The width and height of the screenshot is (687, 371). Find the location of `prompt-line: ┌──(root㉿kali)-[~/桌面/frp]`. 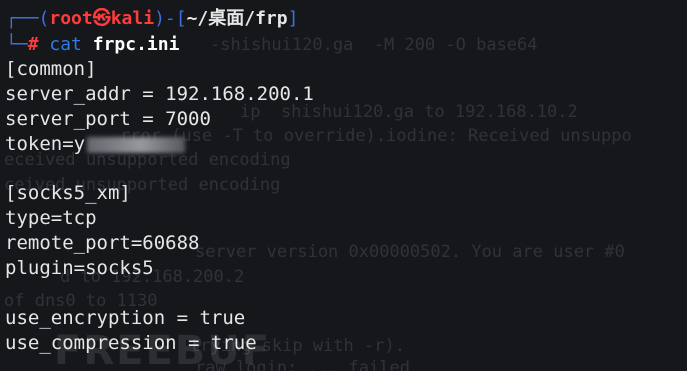

prompt-line: ┌──(root㉿kali)-[~/桌面/frp] is located at coordinates (152, 18).